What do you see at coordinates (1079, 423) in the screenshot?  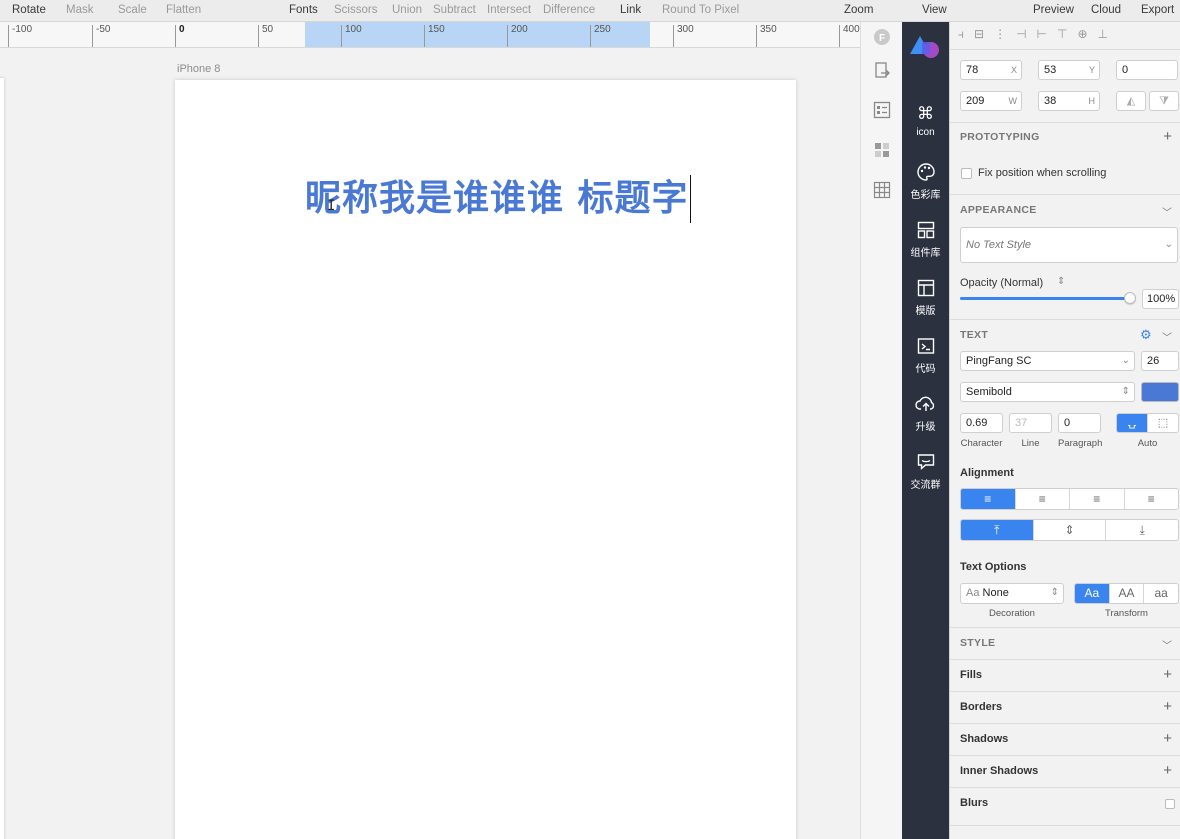 I see `paragraph-spacing-field: 0` at bounding box center [1079, 423].